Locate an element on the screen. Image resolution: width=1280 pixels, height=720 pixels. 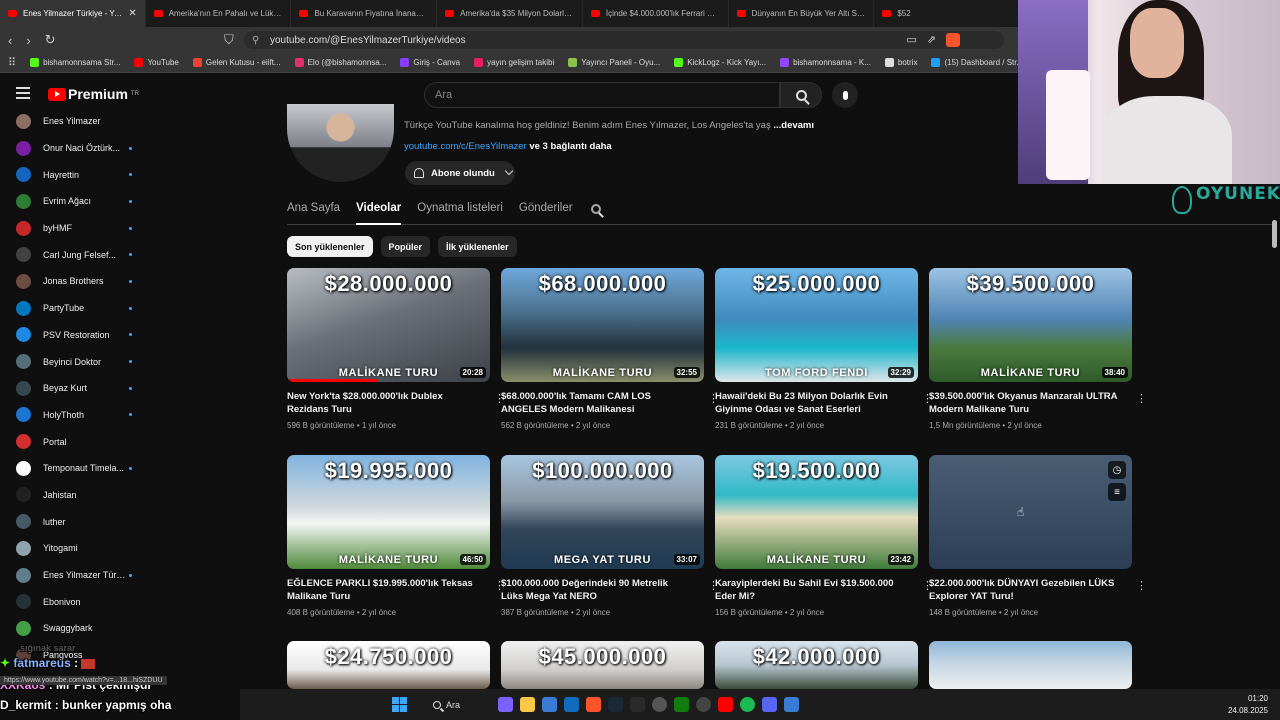
sidebar-subscription: Jonas Brothers is located at coordinates (80, 281).